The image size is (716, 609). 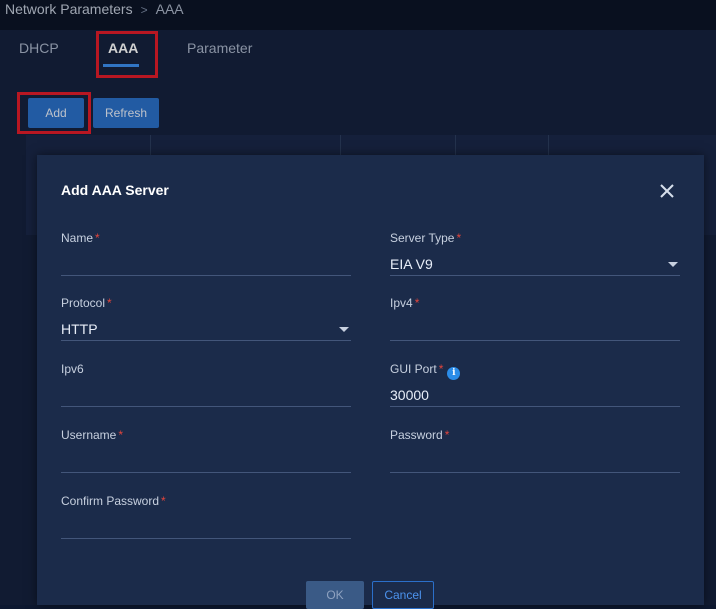 I want to click on password-label: Password, so click(x=416, y=435).